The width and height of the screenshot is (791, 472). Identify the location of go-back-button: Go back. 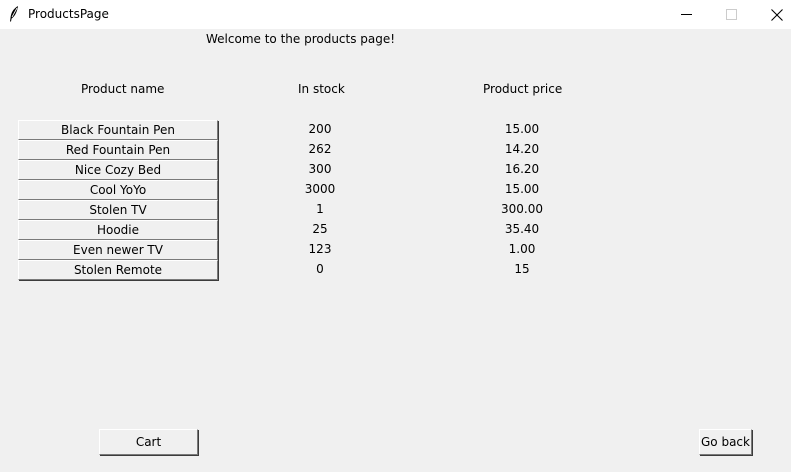
(725, 442).